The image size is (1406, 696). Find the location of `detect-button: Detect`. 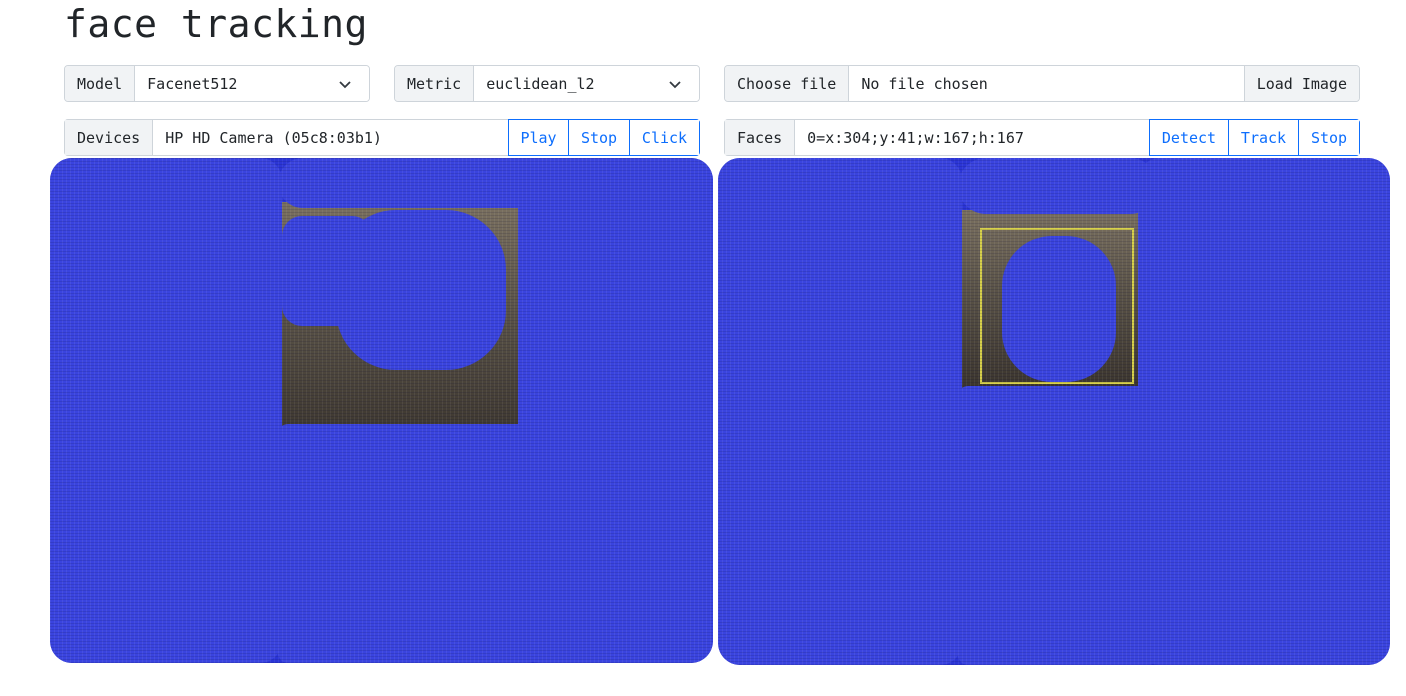

detect-button: Detect is located at coordinates (1189, 137).